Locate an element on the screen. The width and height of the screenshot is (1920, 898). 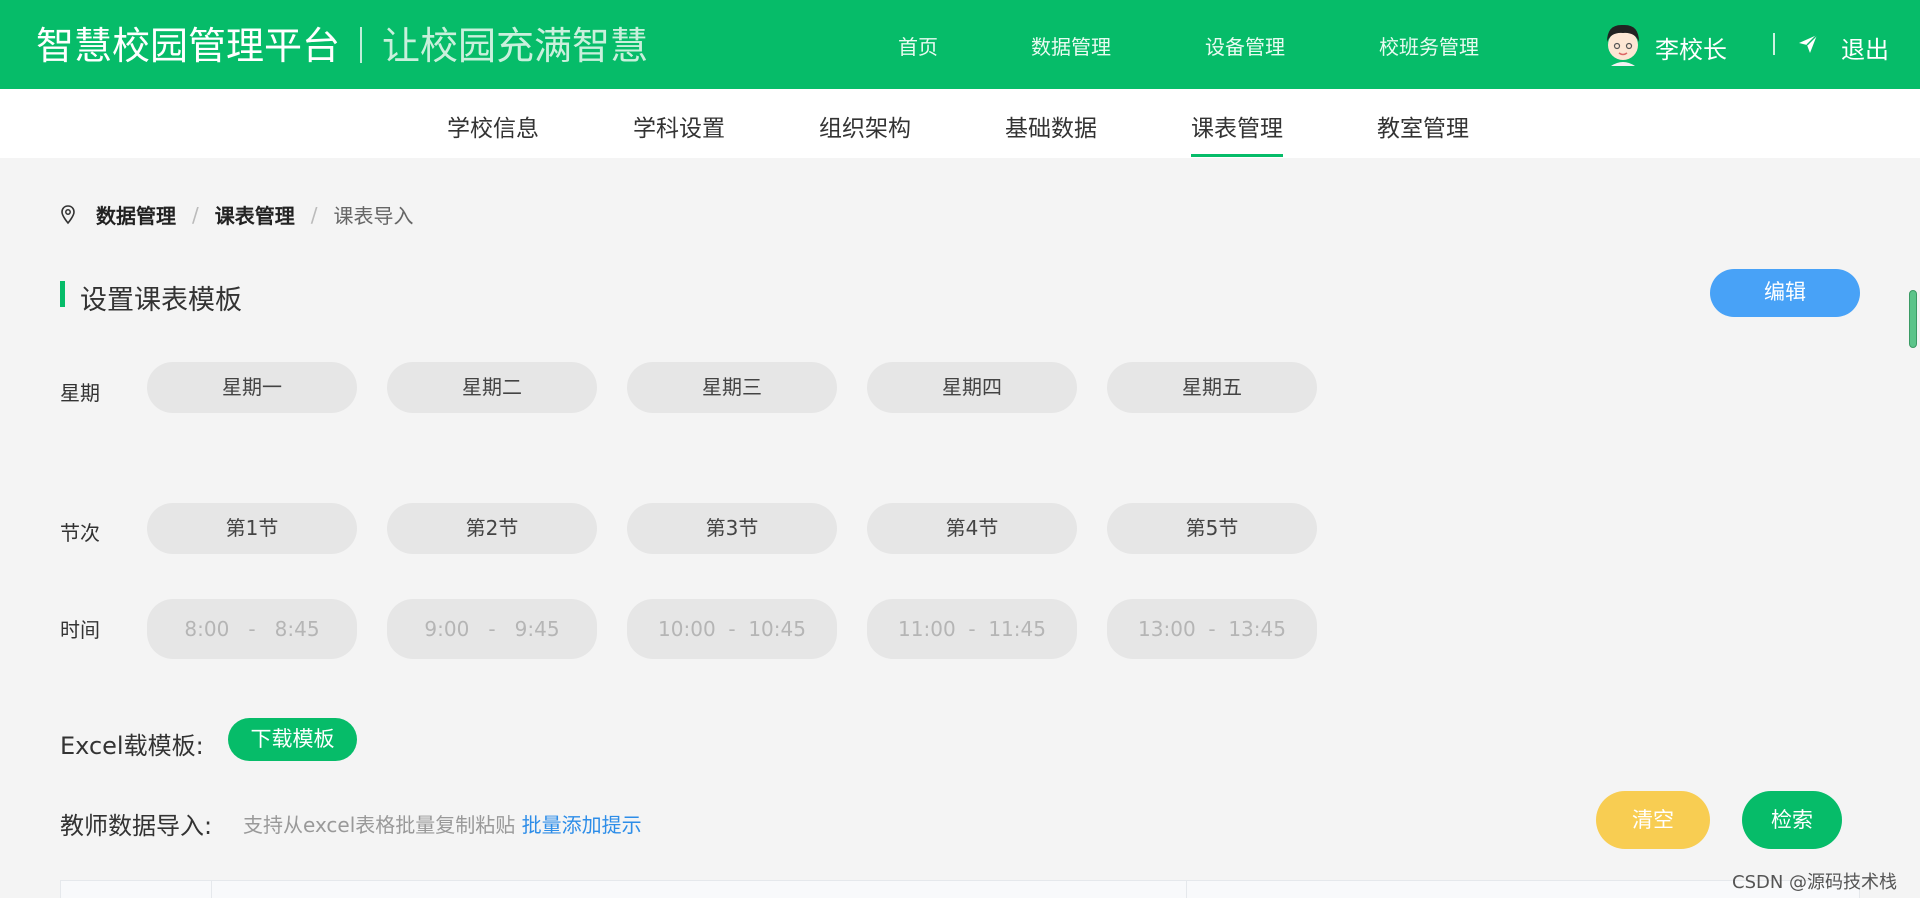
breadcrumb-current: 课表导入 is located at coordinates (373, 216).